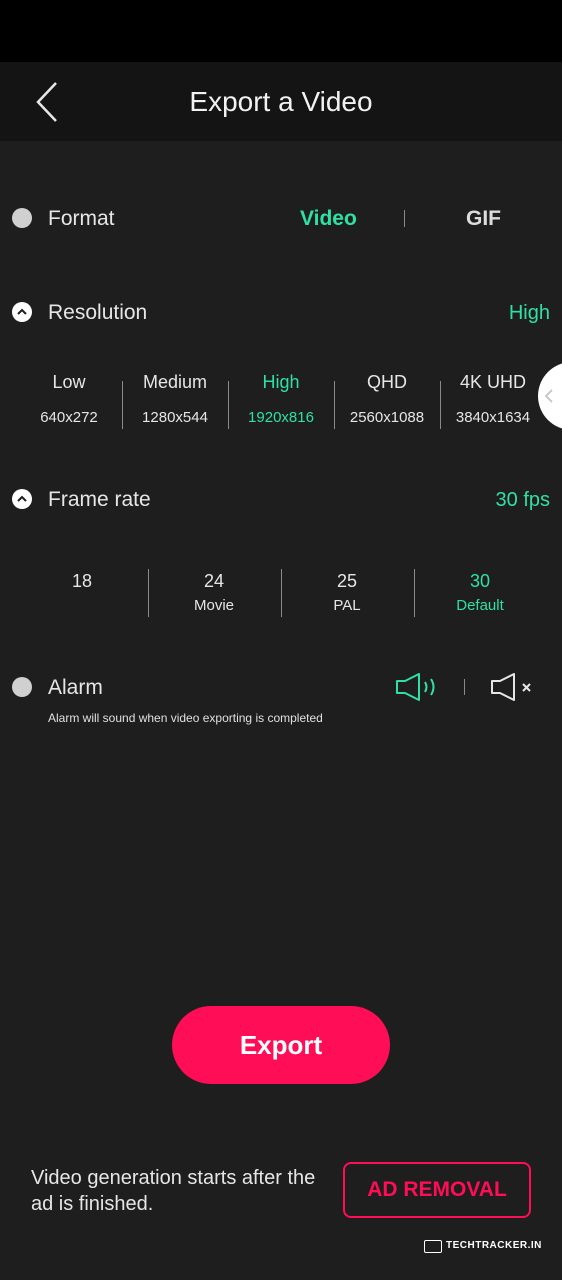  Describe the element at coordinates (347, 581) in the screenshot. I see `frame-rate-value: 25` at that location.